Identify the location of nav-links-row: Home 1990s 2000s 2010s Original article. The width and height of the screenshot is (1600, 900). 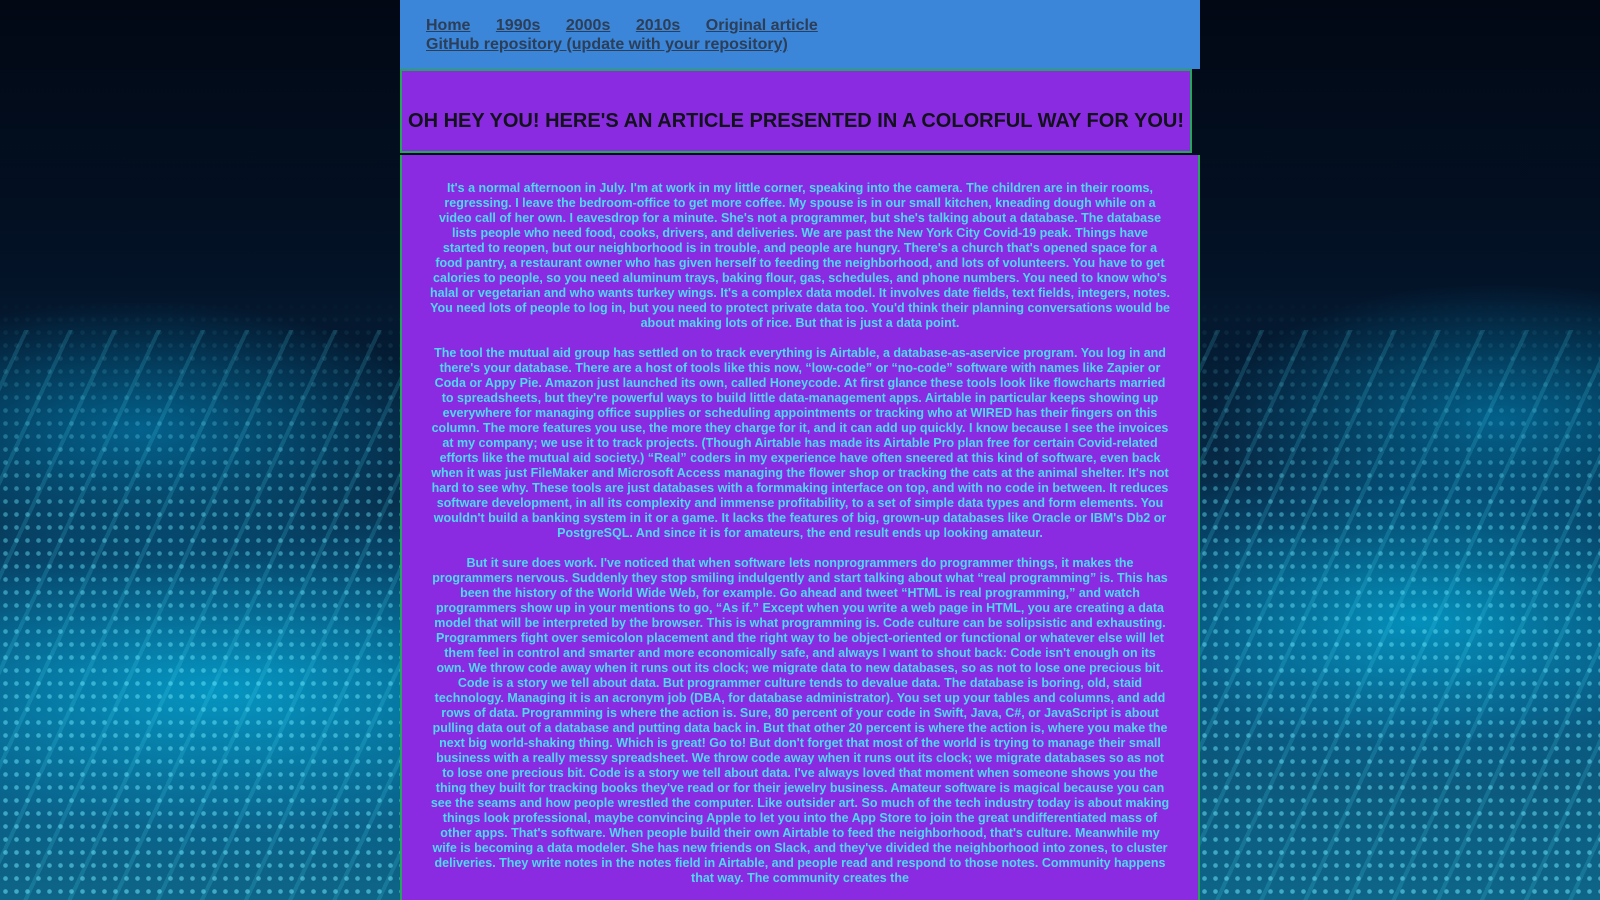
(813, 25).